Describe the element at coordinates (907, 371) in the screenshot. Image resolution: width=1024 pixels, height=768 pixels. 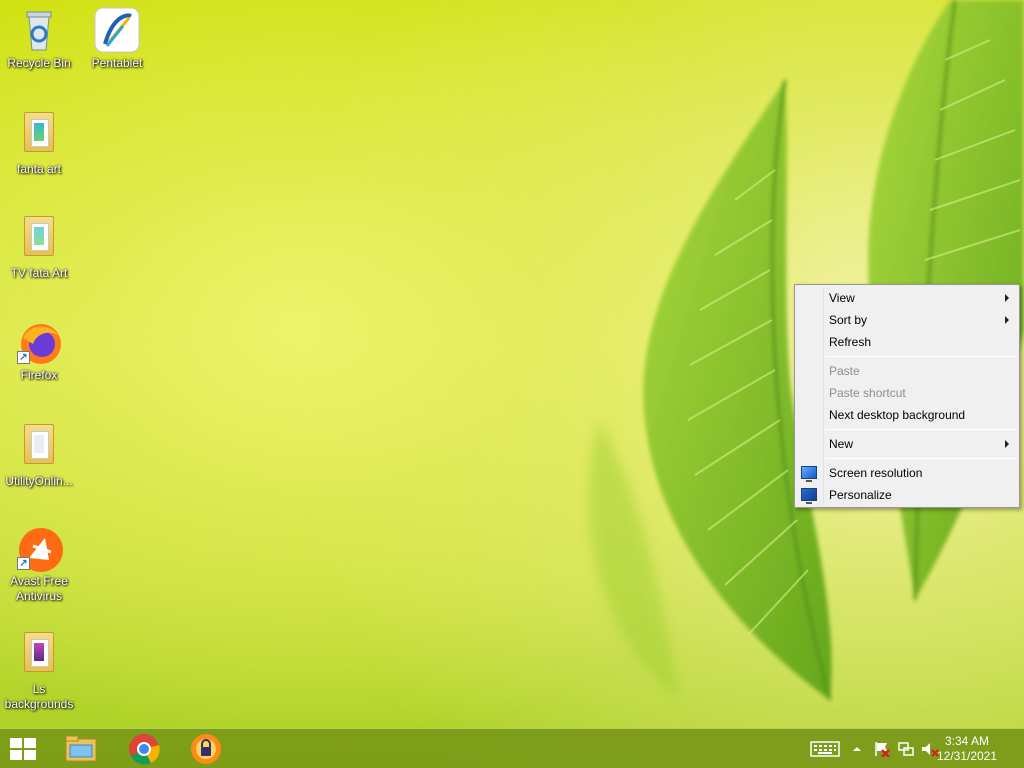
I see `menu-item-paste: Paste` at that location.